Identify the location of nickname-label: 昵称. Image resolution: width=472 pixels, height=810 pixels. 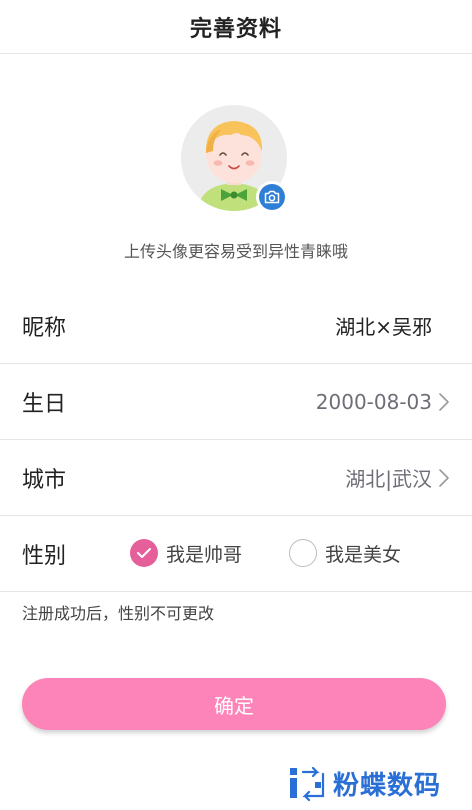
(44, 328).